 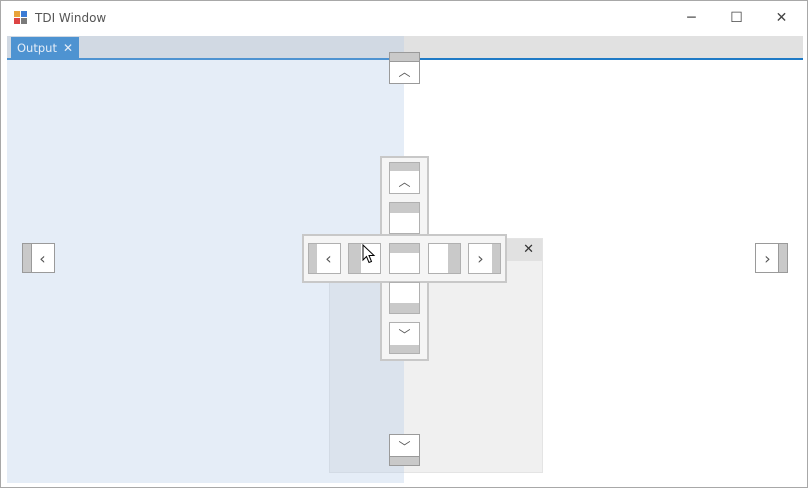 I want to click on maximize-button: ☐, so click(x=736, y=18).